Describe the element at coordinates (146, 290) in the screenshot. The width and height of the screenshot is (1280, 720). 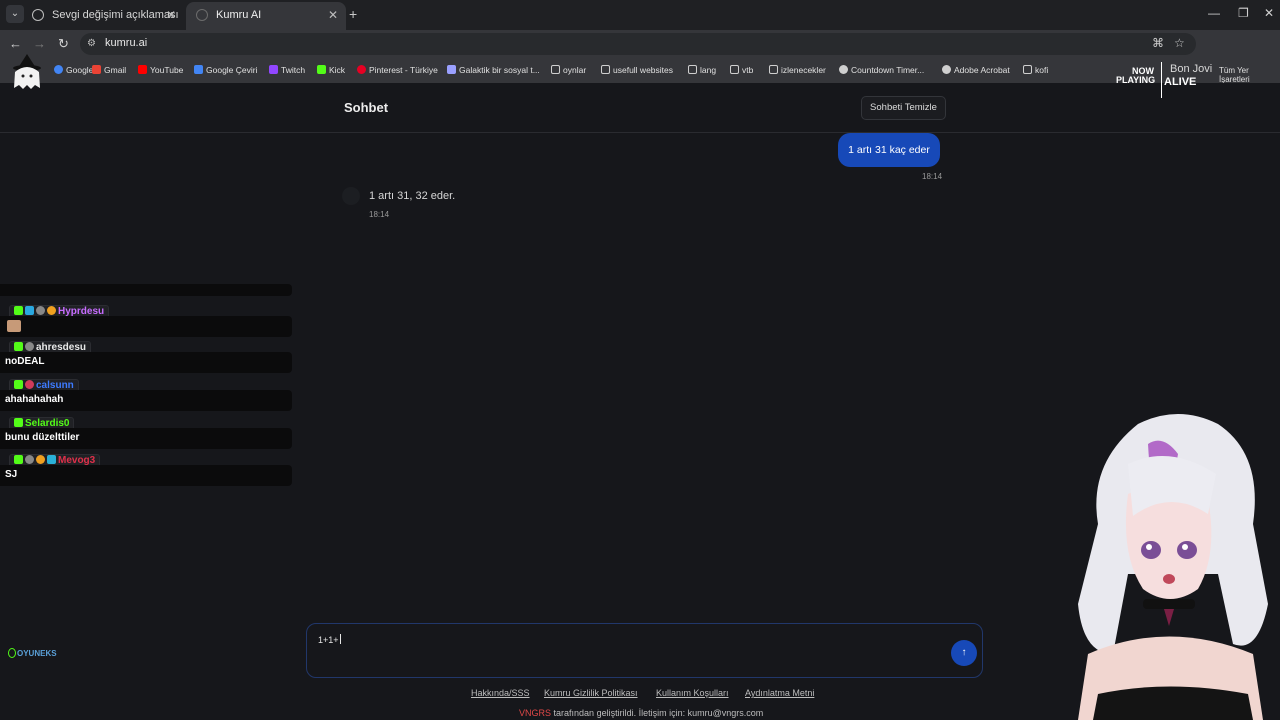
I see `chat-row-partial` at that location.